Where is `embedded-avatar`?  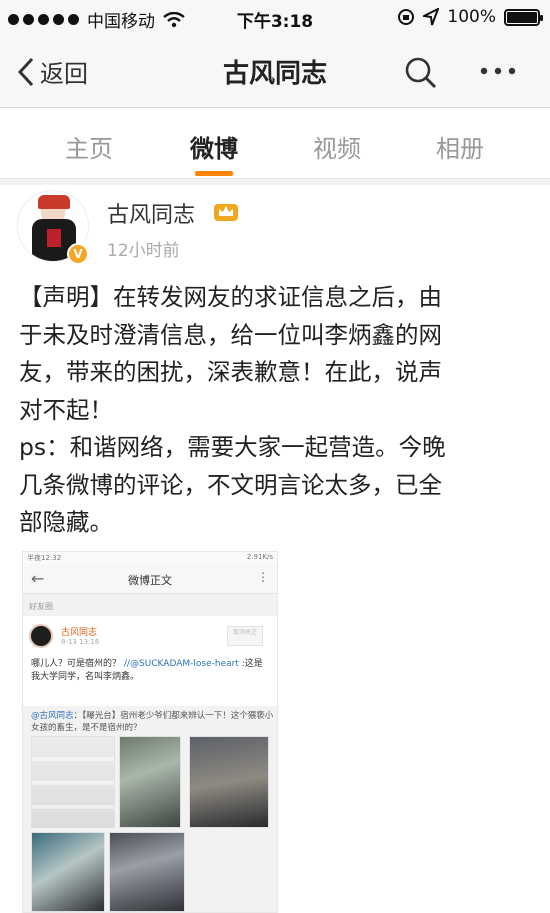 embedded-avatar is located at coordinates (41, 636).